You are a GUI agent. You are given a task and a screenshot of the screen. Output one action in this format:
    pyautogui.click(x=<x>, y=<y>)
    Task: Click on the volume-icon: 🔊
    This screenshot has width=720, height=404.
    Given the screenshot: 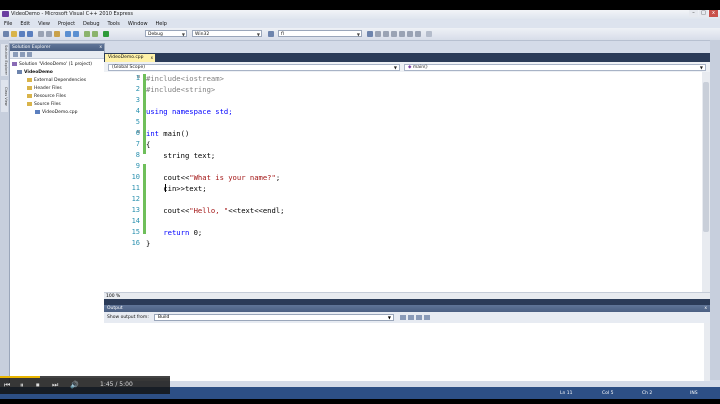 What is the action you would take?
    pyautogui.click(x=74, y=385)
    